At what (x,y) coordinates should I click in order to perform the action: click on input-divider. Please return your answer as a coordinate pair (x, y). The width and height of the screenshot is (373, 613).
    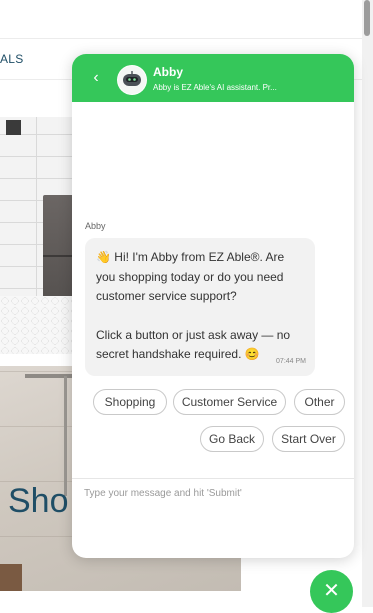
    Looking at the image, I should click on (213, 478).